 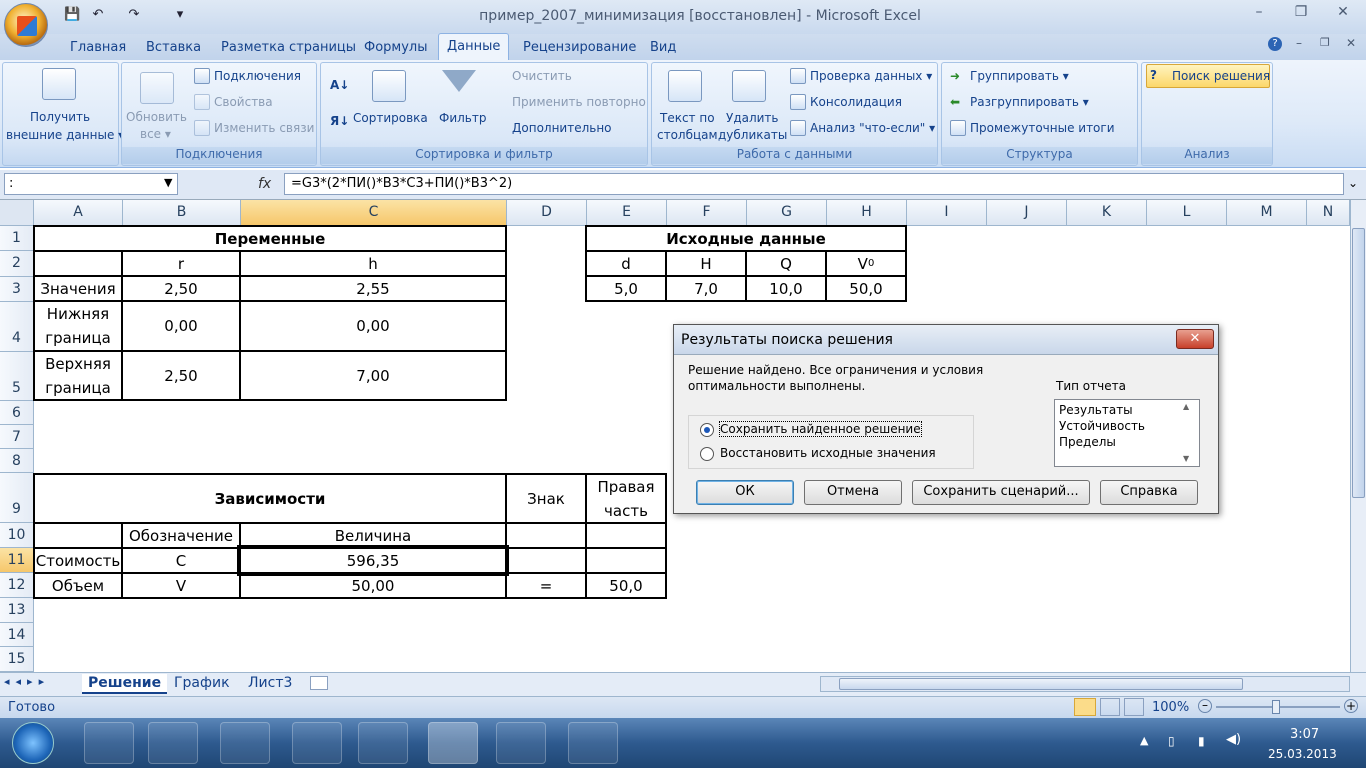 What do you see at coordinates (17, 585) in the screenshot?
I see `row-header-12: 12` at bounding box center [17, 585].